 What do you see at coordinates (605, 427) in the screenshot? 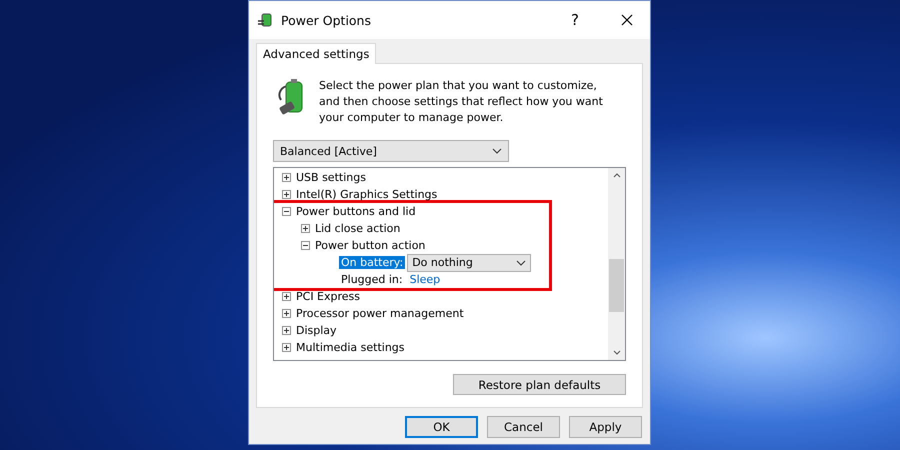
I see `dialog-button: Apply` at bounding box center [605, 427].